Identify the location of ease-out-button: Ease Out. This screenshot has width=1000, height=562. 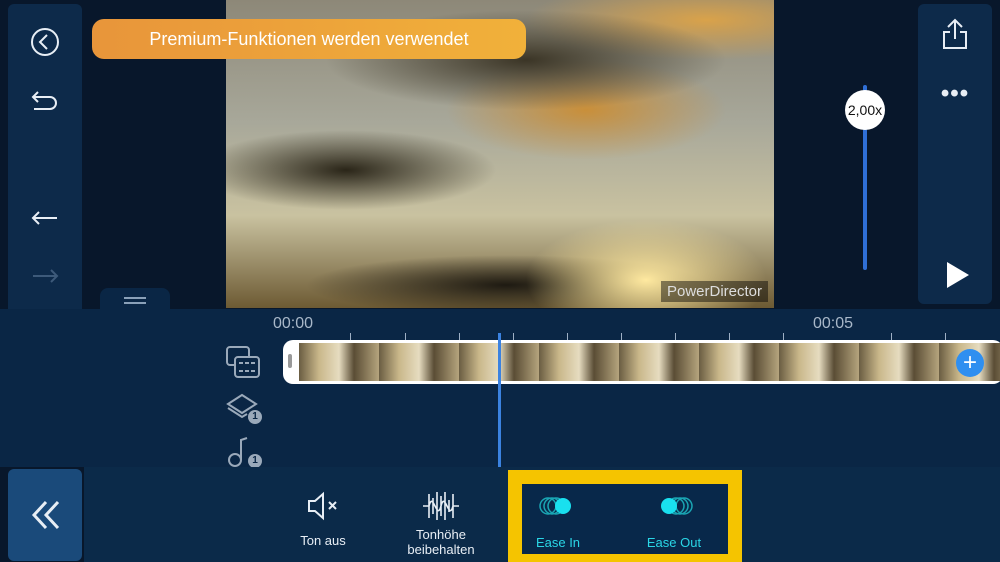
(674, 519).